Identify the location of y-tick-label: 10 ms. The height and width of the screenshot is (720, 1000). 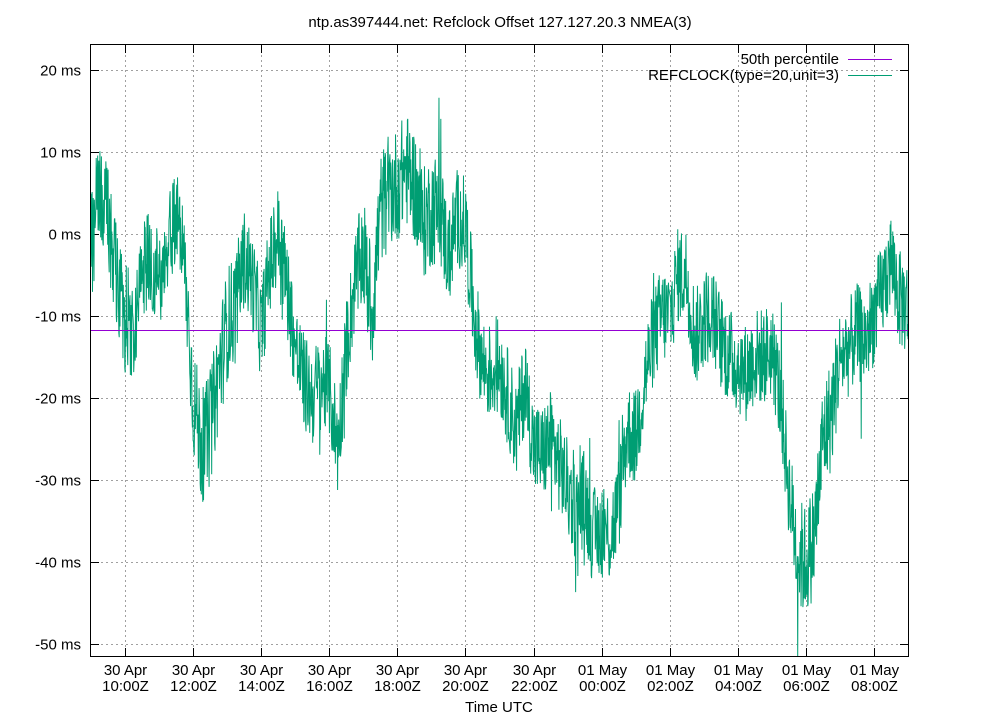
(60, 153).